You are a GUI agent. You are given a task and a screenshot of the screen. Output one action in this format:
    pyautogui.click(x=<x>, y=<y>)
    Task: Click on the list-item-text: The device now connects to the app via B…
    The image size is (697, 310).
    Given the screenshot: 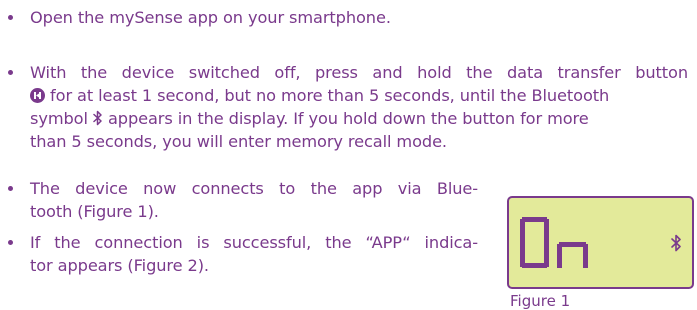 What is the action you would take?
    pyautogui.click(x=243, y=200)
    